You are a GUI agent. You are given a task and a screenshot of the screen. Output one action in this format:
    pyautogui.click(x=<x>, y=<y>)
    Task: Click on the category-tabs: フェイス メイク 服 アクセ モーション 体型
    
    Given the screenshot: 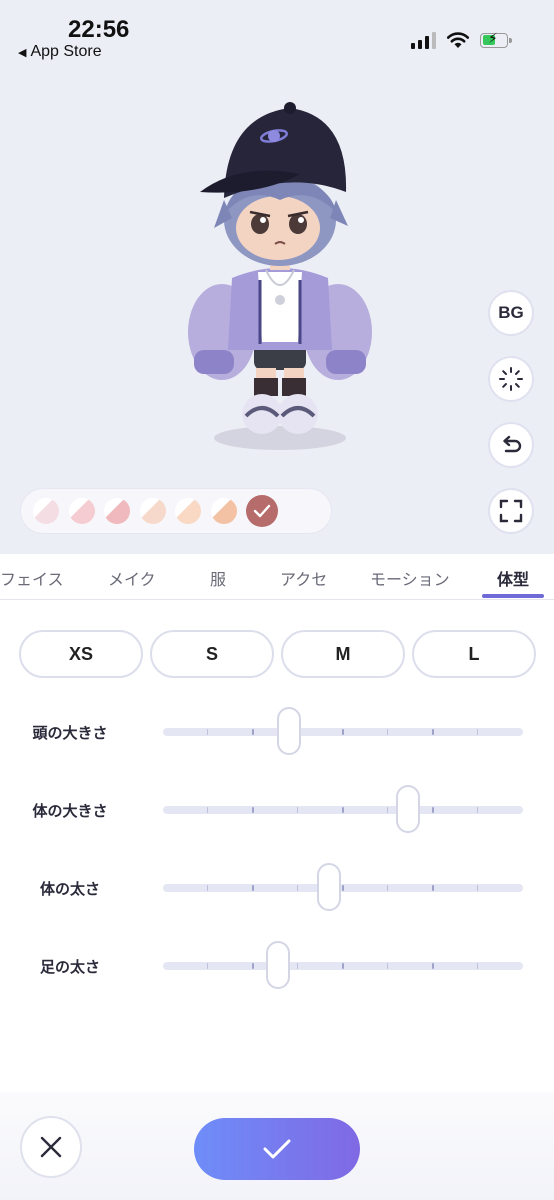 What is the action you would take?
    pyautogui.click(x=277, y=577)
    